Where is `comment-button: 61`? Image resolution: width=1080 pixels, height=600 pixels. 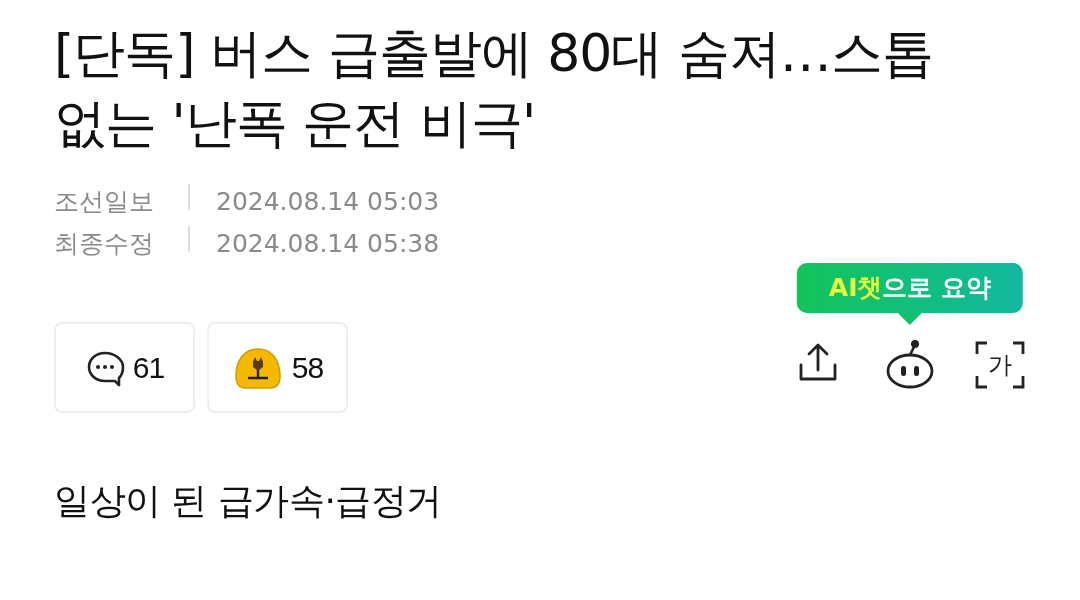
comment-button: 61 is located at coordinates (124, 367).